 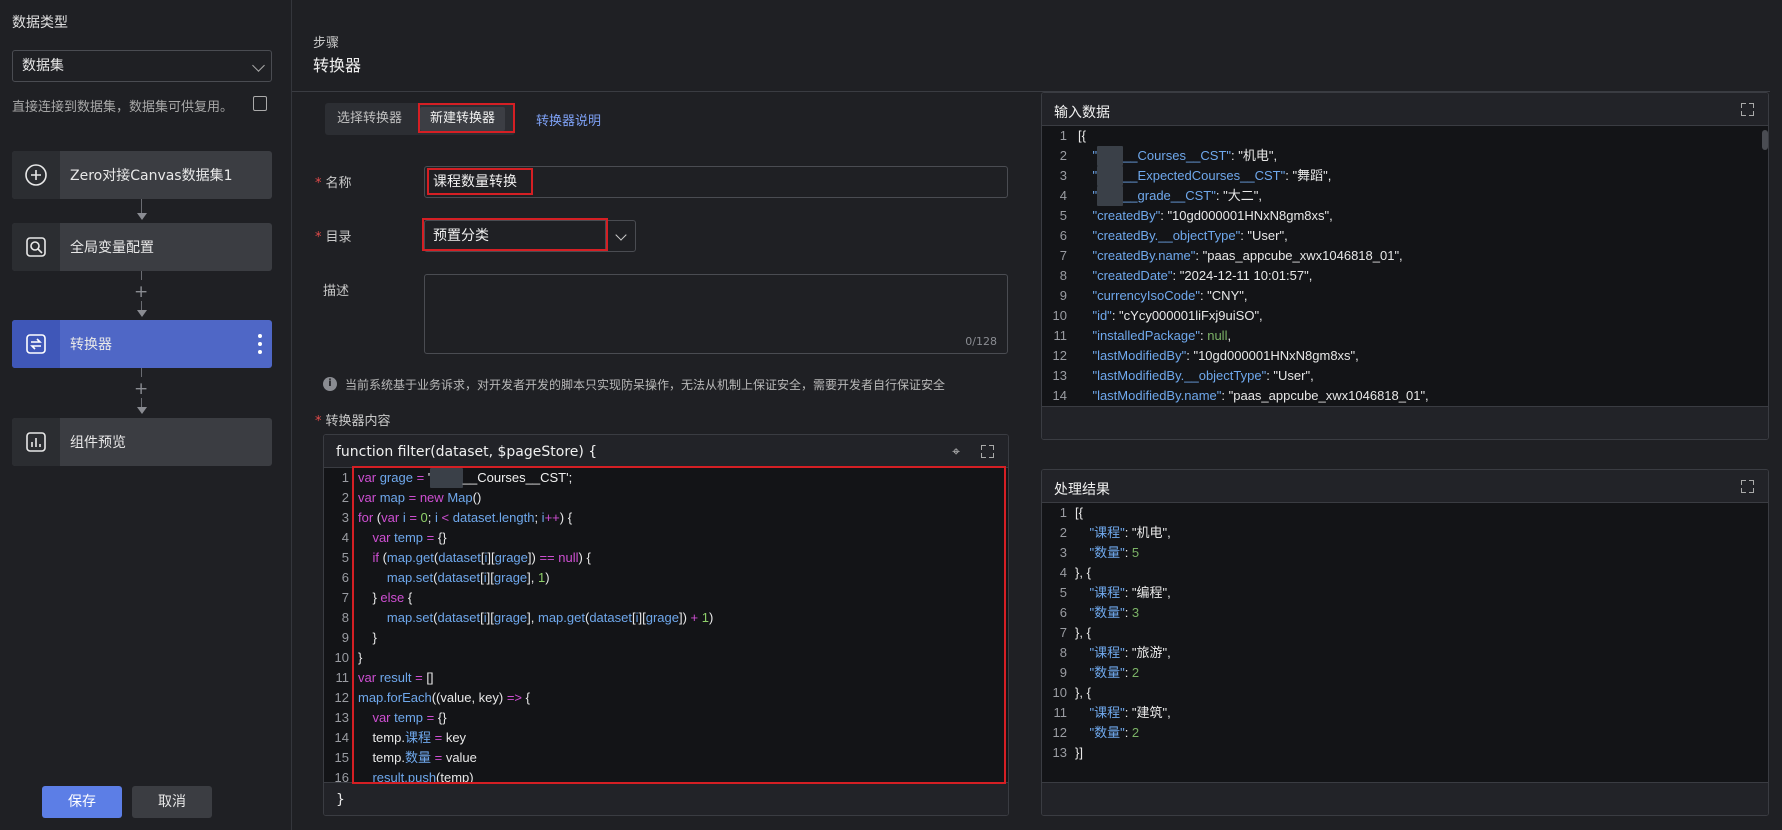 I want to click on variable-search-icon, so click(x=36, y=247).